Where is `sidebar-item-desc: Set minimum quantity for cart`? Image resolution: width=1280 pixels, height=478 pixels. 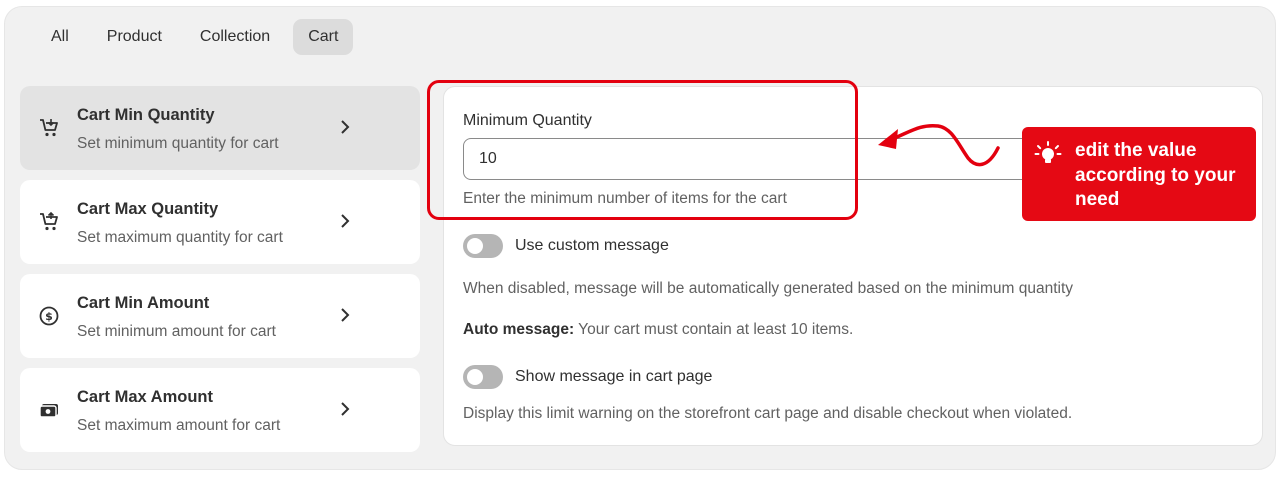
sidebar-item-desc: Set minimum quantity for cart is located at coordinates (178, 143).